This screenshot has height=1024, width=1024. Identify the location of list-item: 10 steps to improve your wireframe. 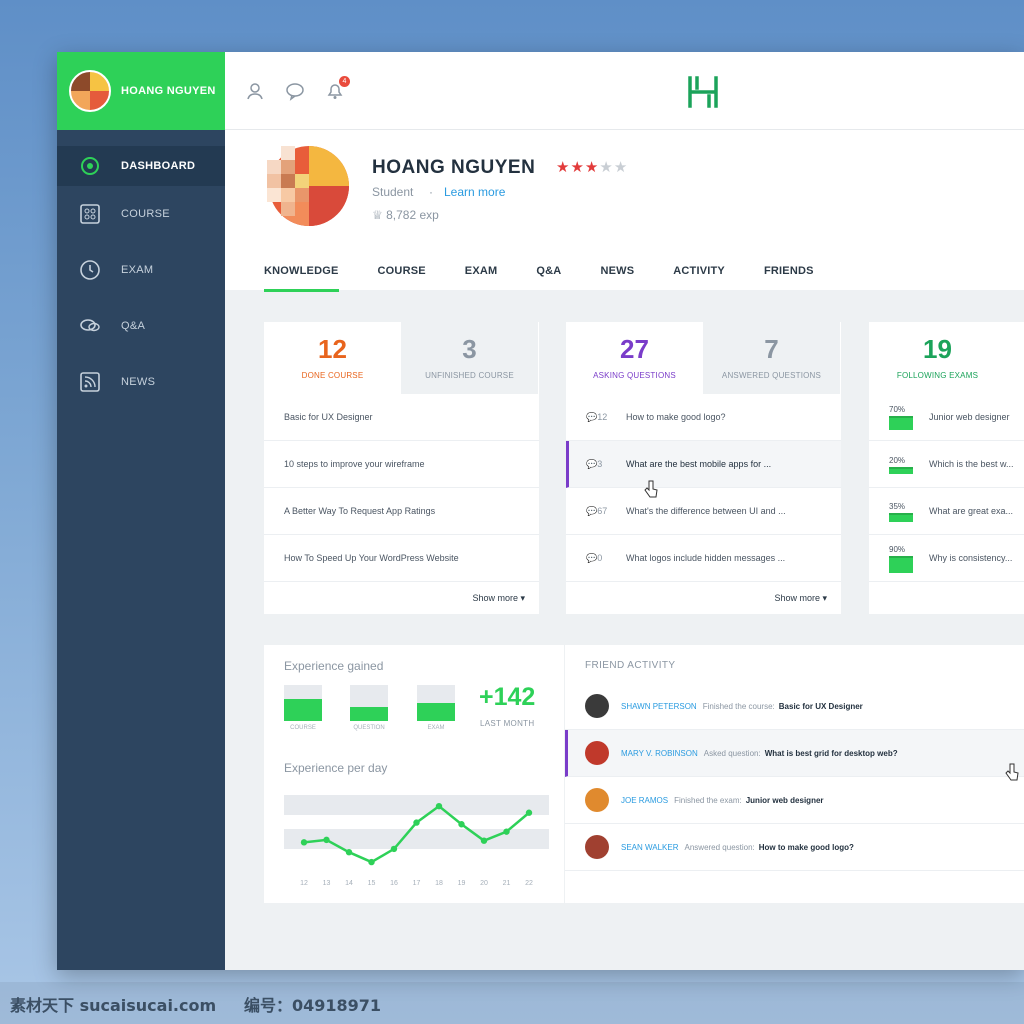
(401, 464).